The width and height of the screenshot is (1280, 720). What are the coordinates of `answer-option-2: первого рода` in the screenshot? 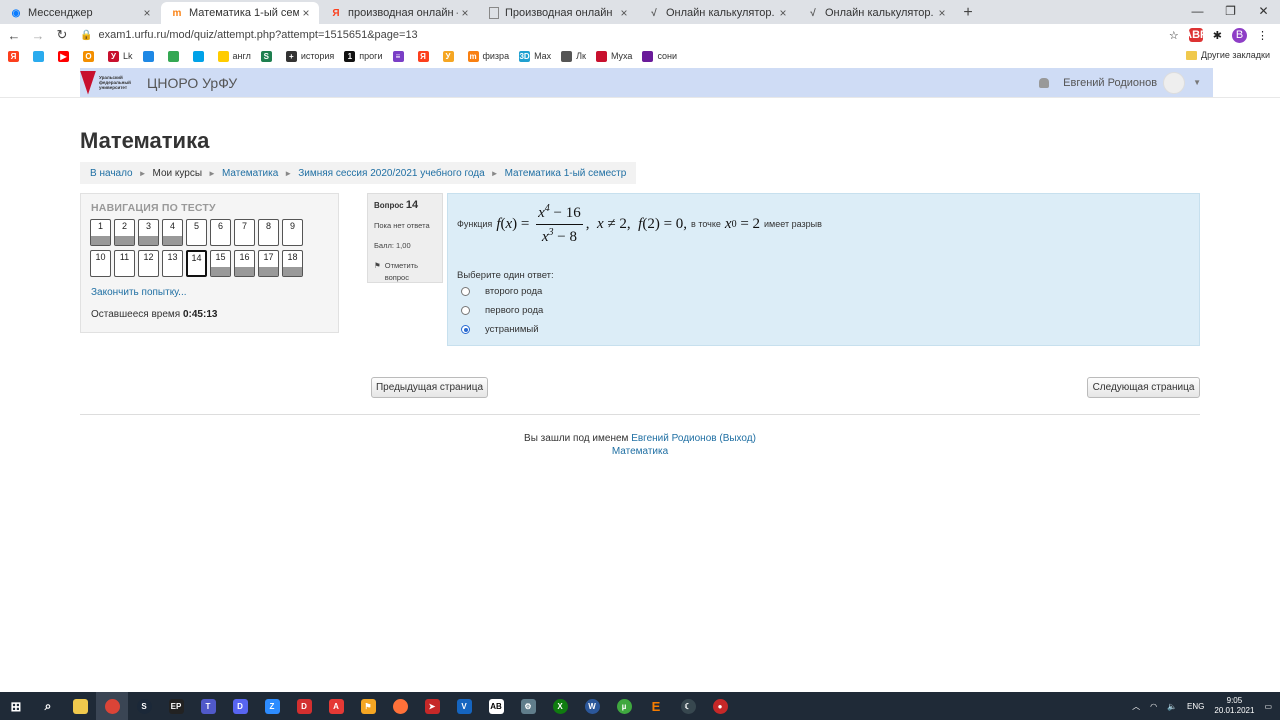 It's located at (502, 310).